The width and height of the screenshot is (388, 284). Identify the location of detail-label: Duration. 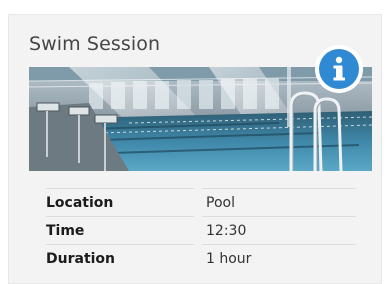
(81, 259).